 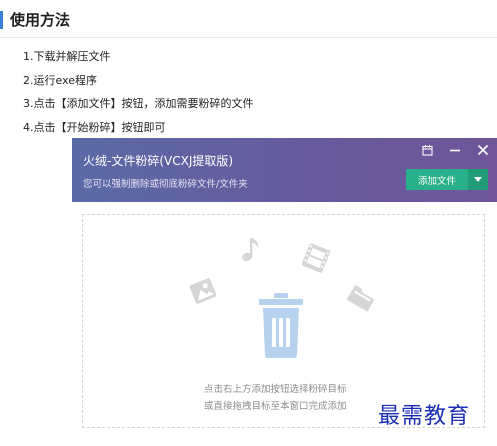 I want to click on pin-button, so click(x=427, y=150).